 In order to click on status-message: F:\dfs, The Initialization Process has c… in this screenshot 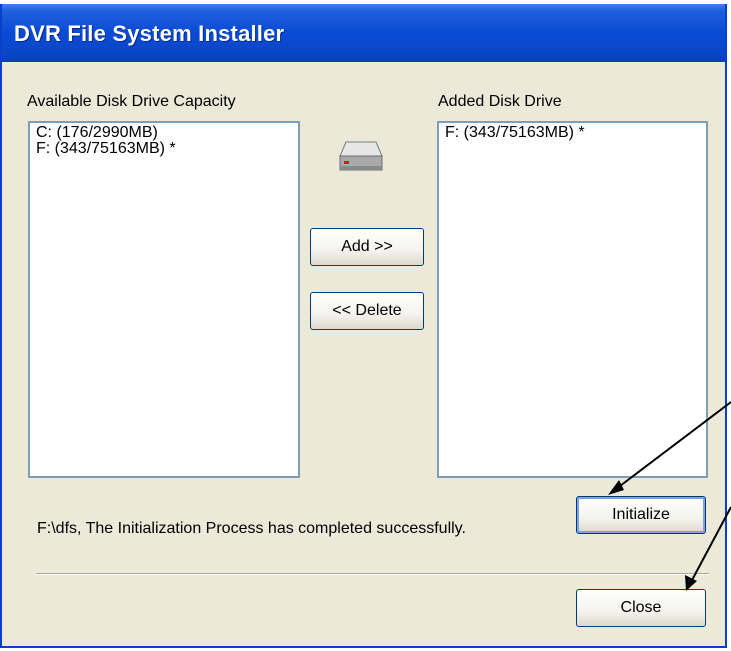, I will do `click(251, 528)`.